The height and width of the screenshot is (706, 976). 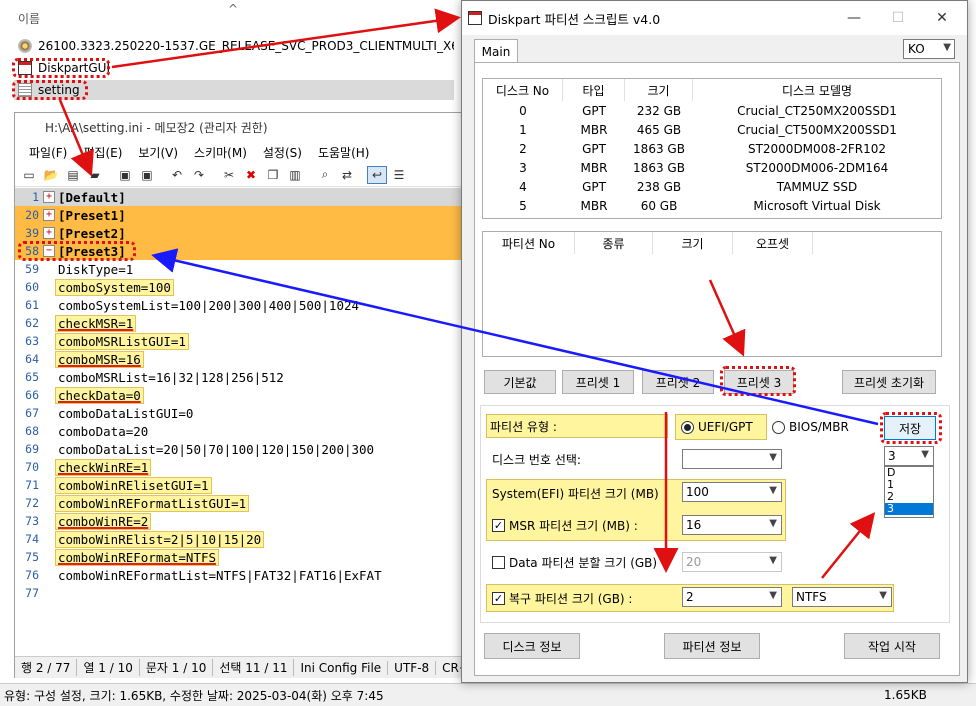 I want to click on column-header: 파티션 No, so click(x=529, y=243).